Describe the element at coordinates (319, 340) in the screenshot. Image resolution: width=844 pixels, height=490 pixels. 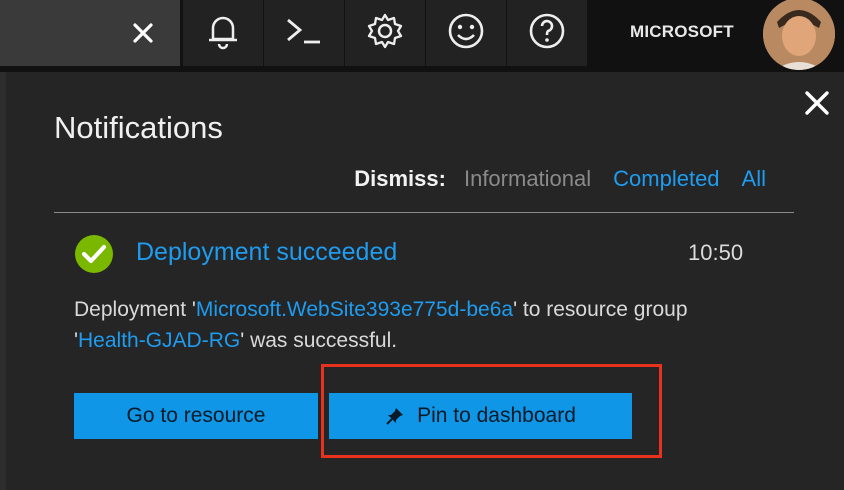
I see `body-text: ' was successful.` at that location.